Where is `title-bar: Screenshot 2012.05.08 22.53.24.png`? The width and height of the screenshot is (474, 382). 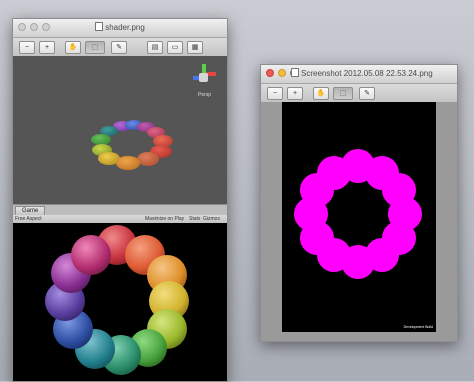
title-bar: Screenshot 2012.05.08 22.53.24.png is located at coordinates (359, 74).